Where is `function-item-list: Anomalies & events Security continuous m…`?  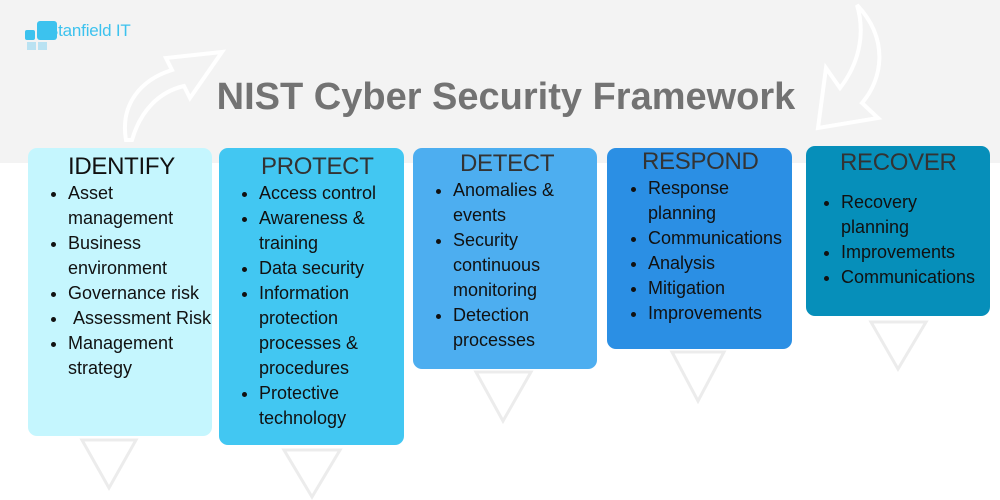
function-item-list: Anomalies & events Security continuous m… is located at coordinates (505, 265).